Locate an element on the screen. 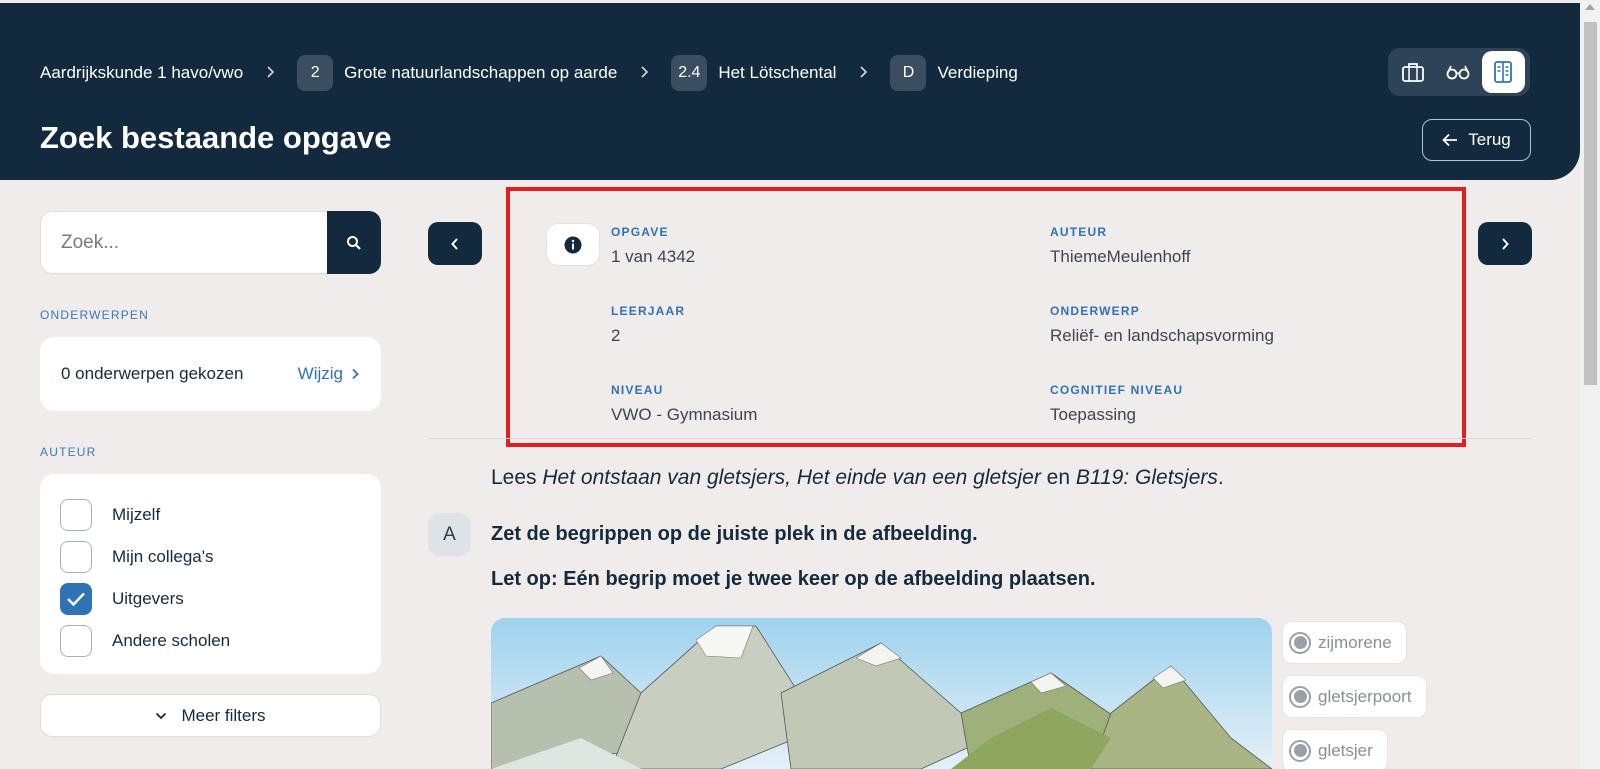  term-chip-gletsjer: gletsjer is located at coordinates (1335, 749).